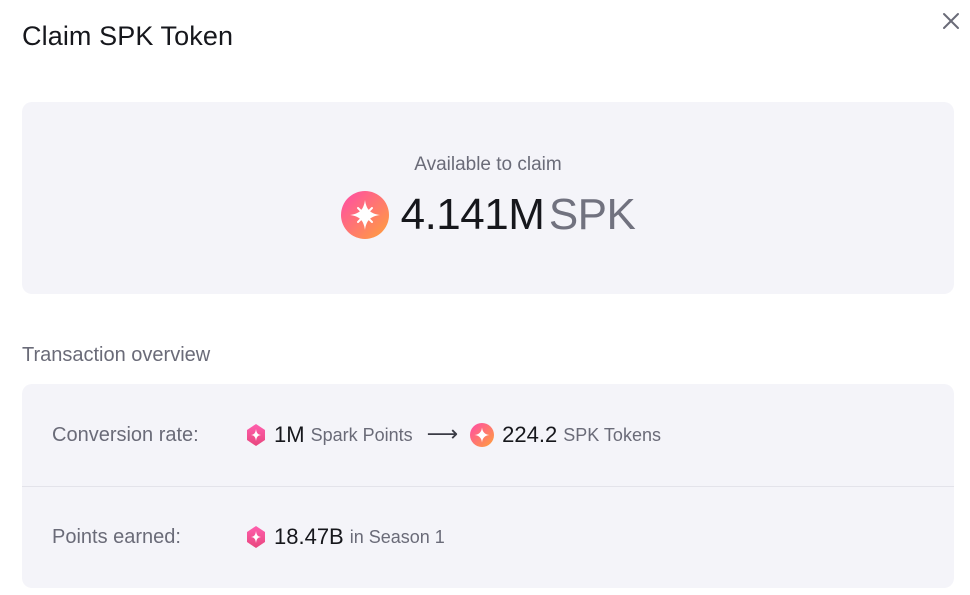 The height and width of the screenshot is (595, 970). Describe the element at coordinates (612, 434) in the screenshot. I see `conversion-to-unit: SPK Tokens` at that location.